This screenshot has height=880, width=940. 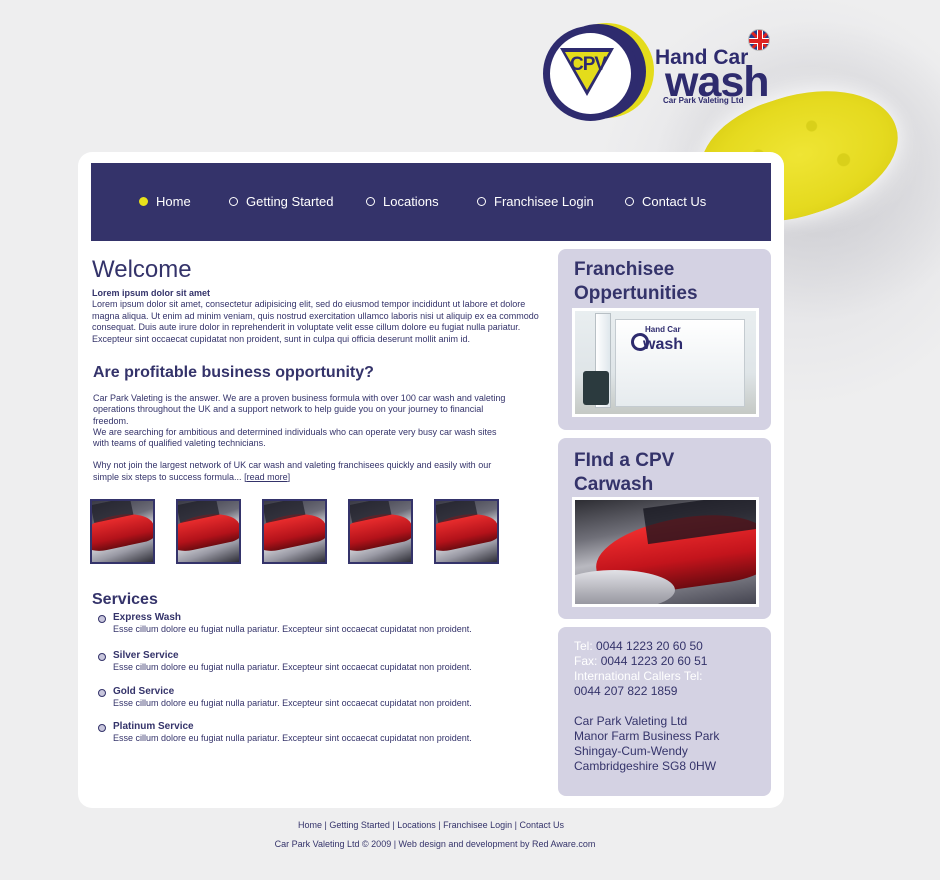 I want to click on services-heading: Services, so click(x=125, y=599).